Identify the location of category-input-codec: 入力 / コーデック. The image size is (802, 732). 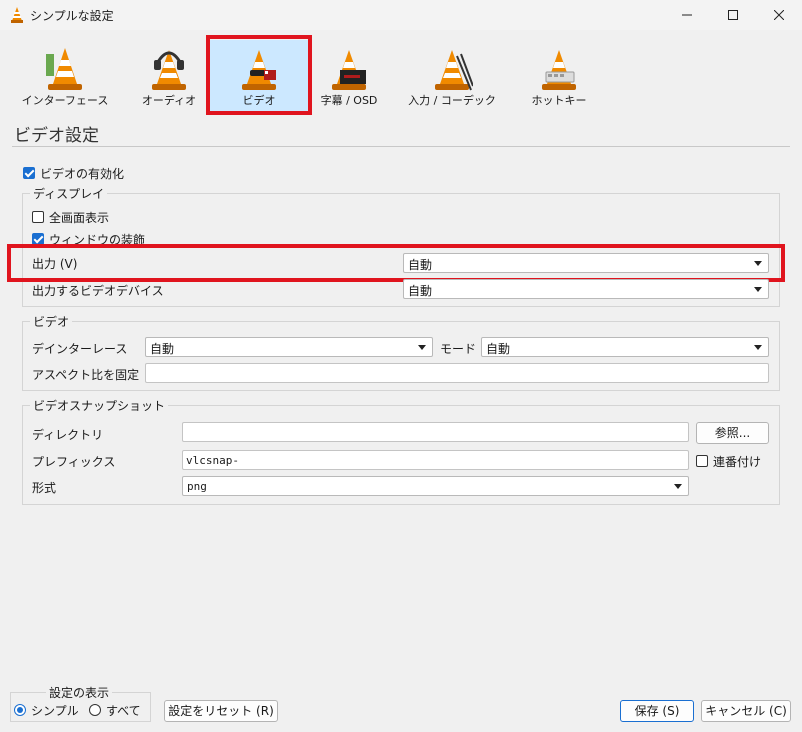
(452, 76).